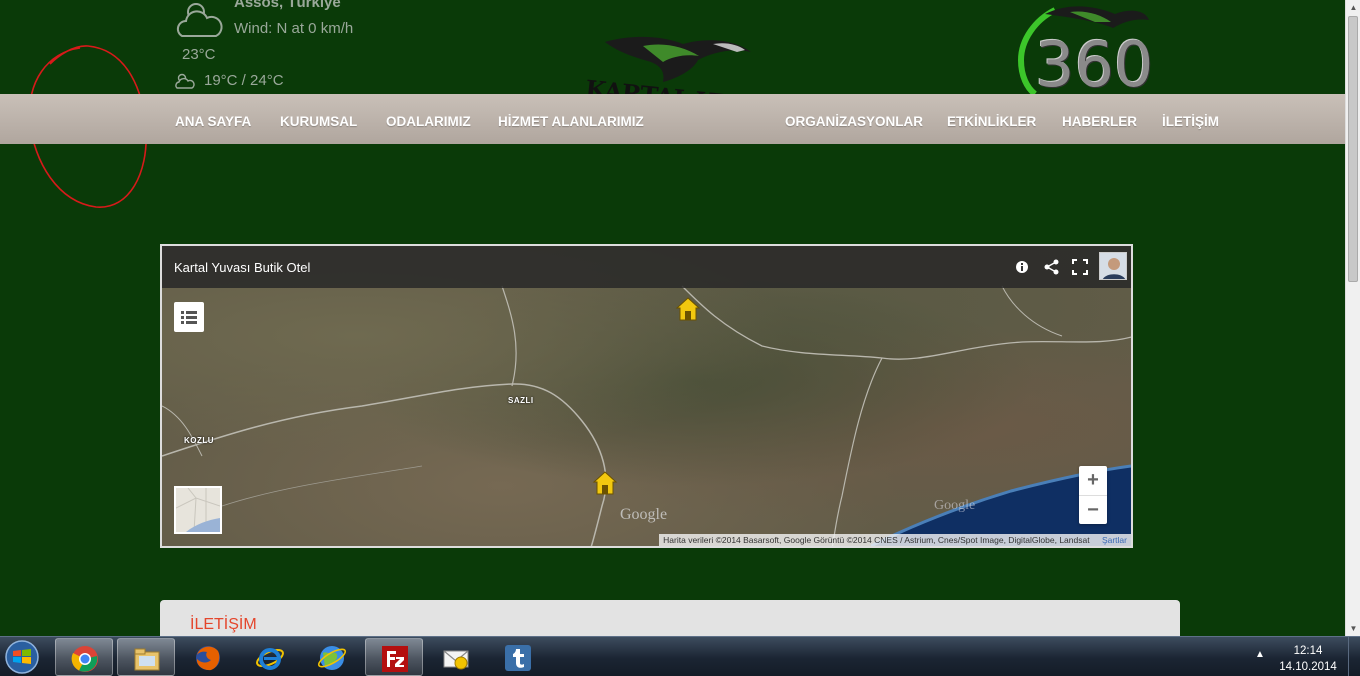  I want to click on taskbar-tumblr, so click(518, 657).